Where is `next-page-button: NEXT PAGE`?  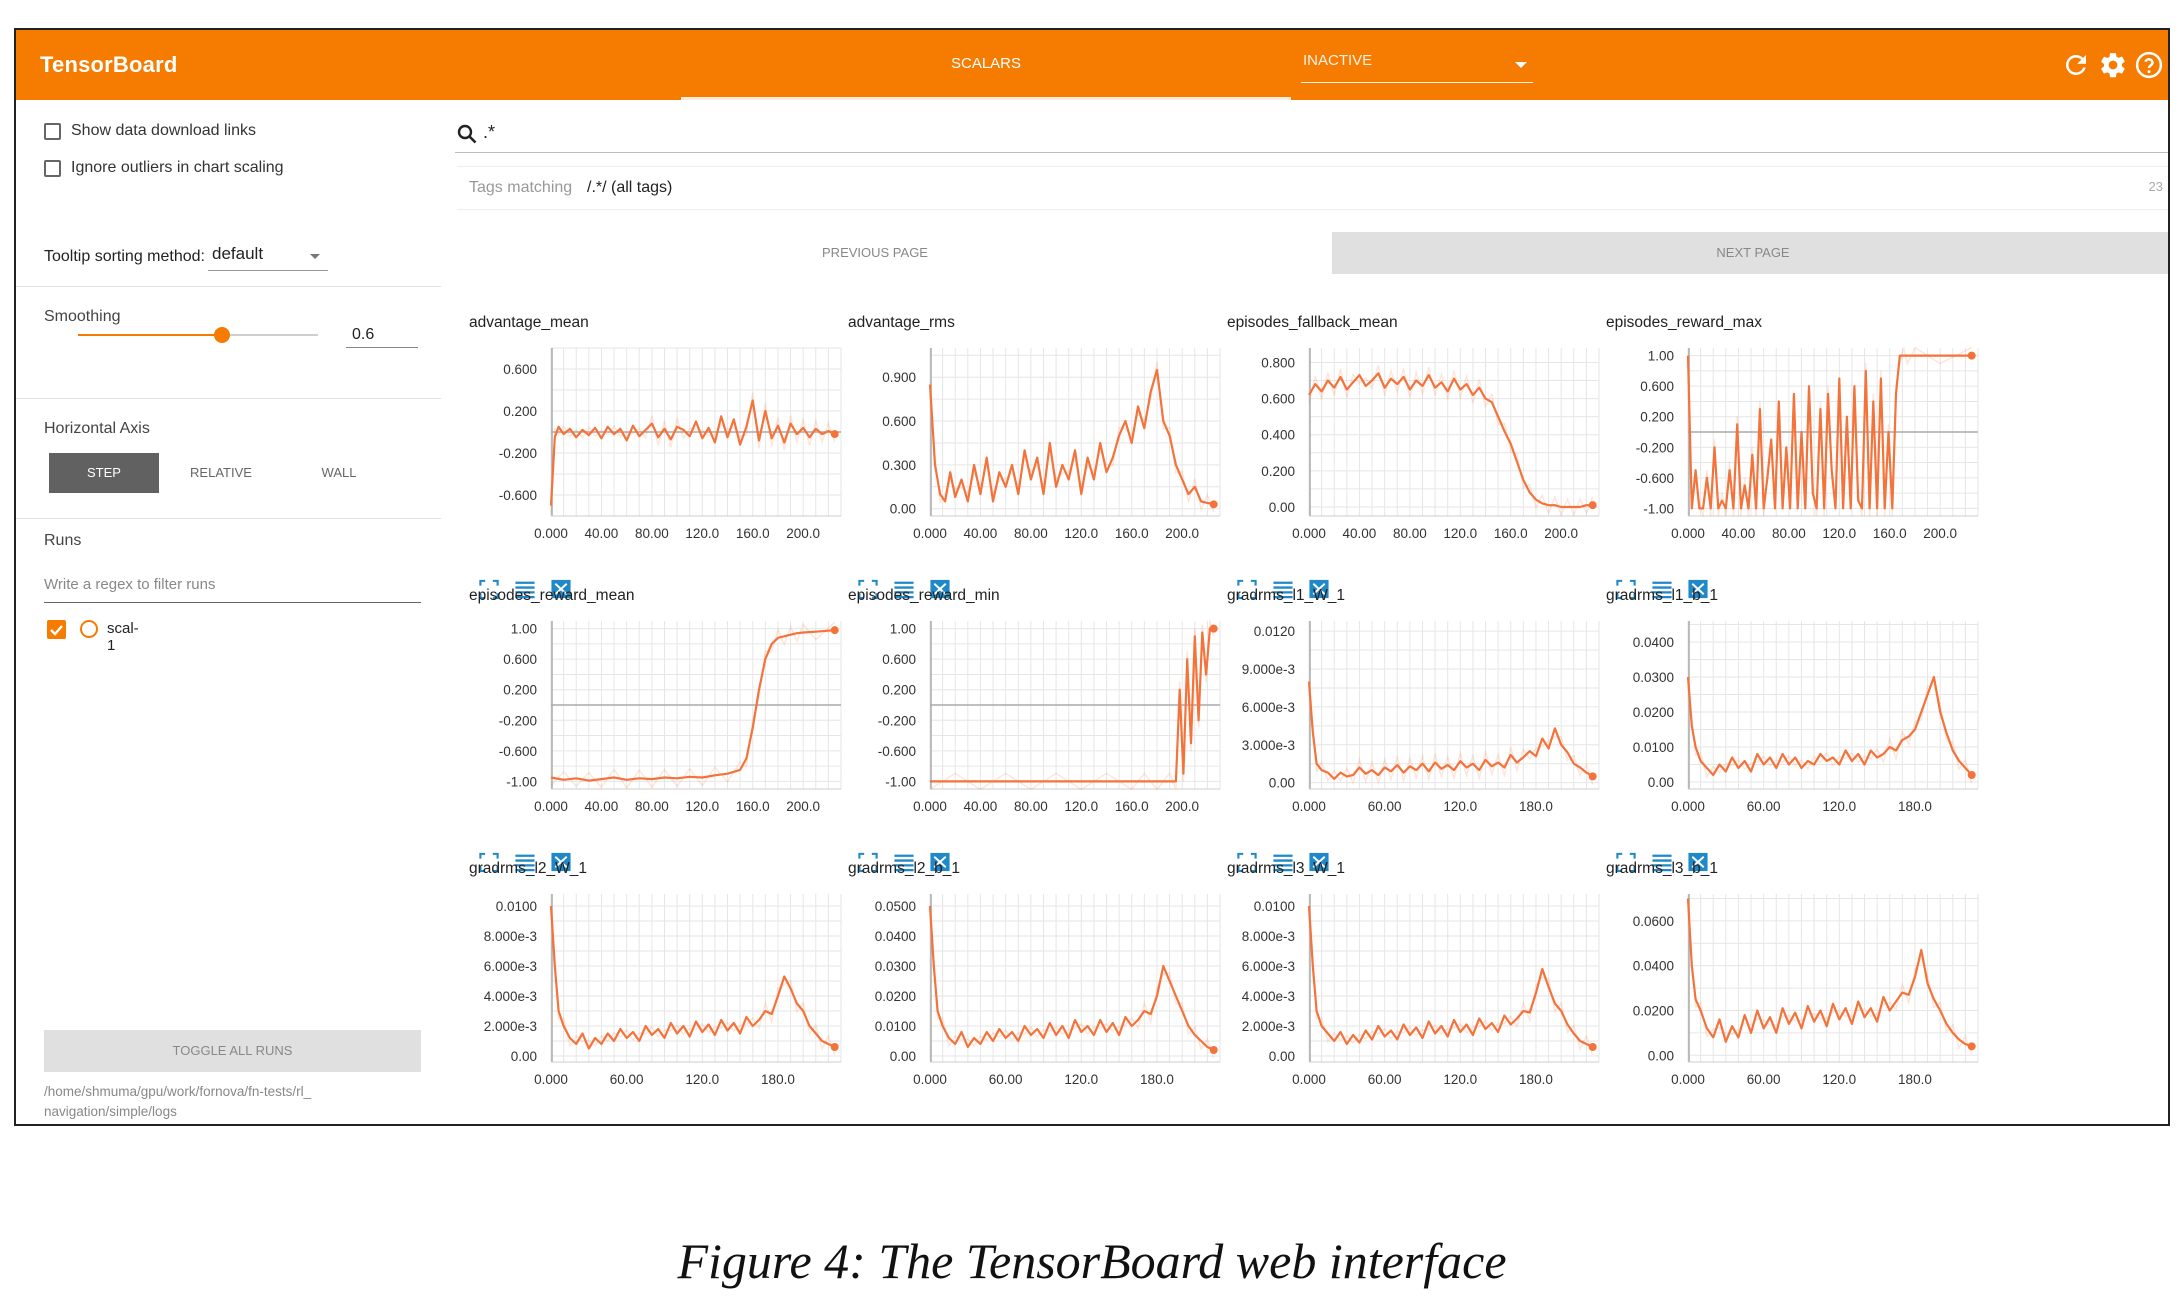
next-page-button: NEXT PAGE is located at coordinates (1750, 253).